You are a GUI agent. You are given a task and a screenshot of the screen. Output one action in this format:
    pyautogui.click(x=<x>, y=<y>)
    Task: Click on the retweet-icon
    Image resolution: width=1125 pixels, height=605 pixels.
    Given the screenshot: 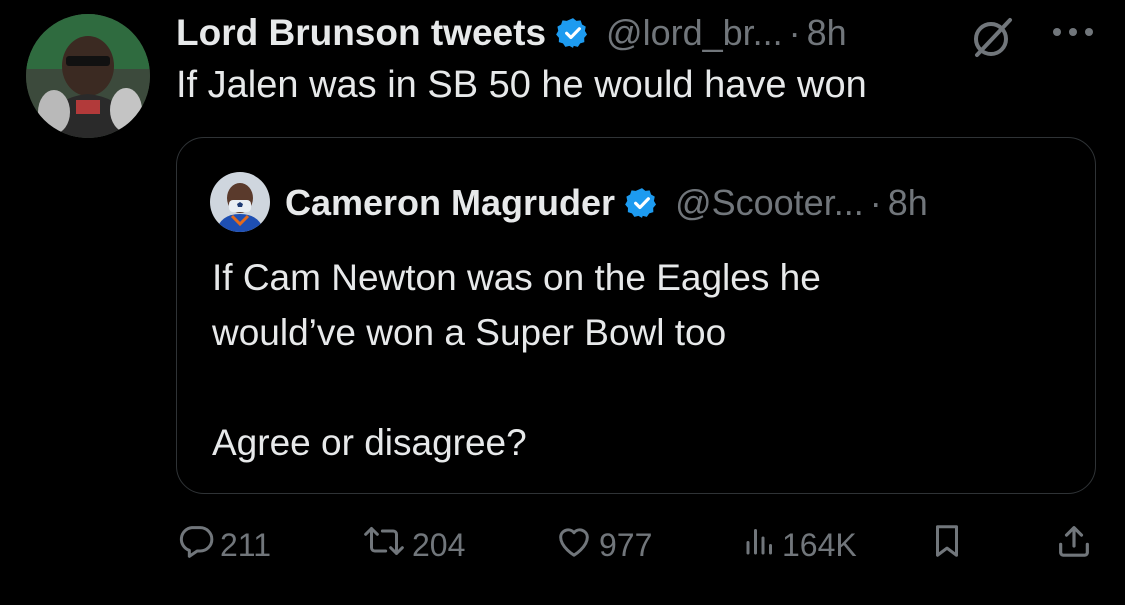 What is the action you would take?
    pyautogui.click(x=384, y=545)
    